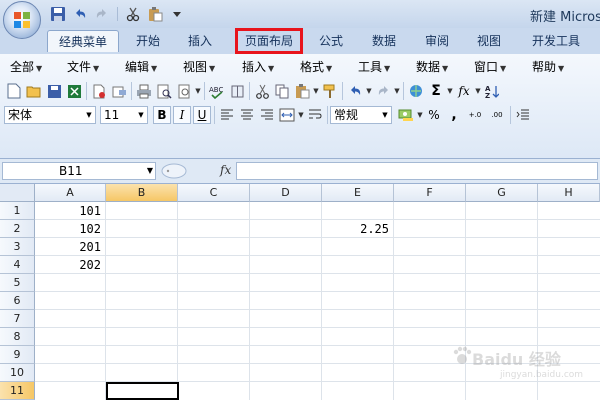  Describe the element at coordinates (99, 91) in the screenshot. I see `permission-icon` at that location.